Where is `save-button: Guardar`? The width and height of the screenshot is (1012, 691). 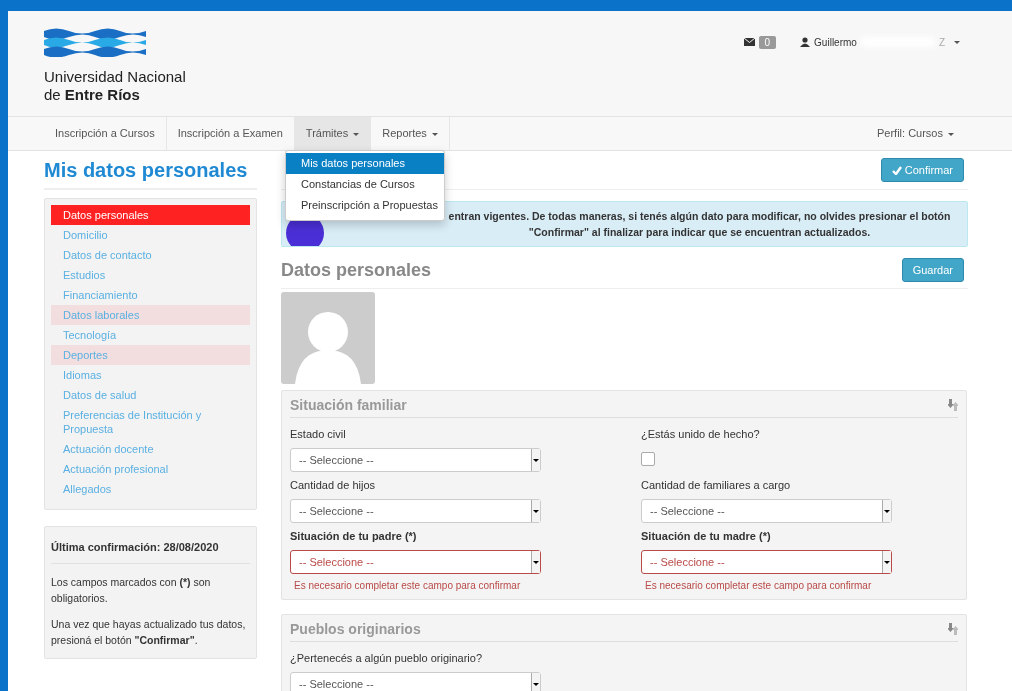
save-button: Guardar is located at coordinates (932, 270).